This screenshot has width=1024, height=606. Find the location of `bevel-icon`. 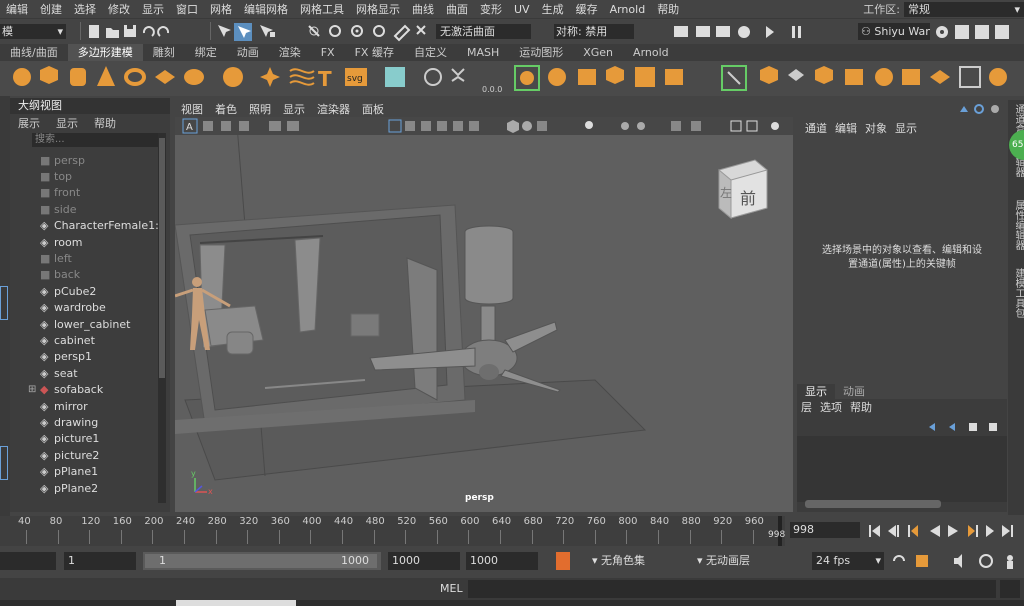

bevel-icon is located at coordinates (557, 77).